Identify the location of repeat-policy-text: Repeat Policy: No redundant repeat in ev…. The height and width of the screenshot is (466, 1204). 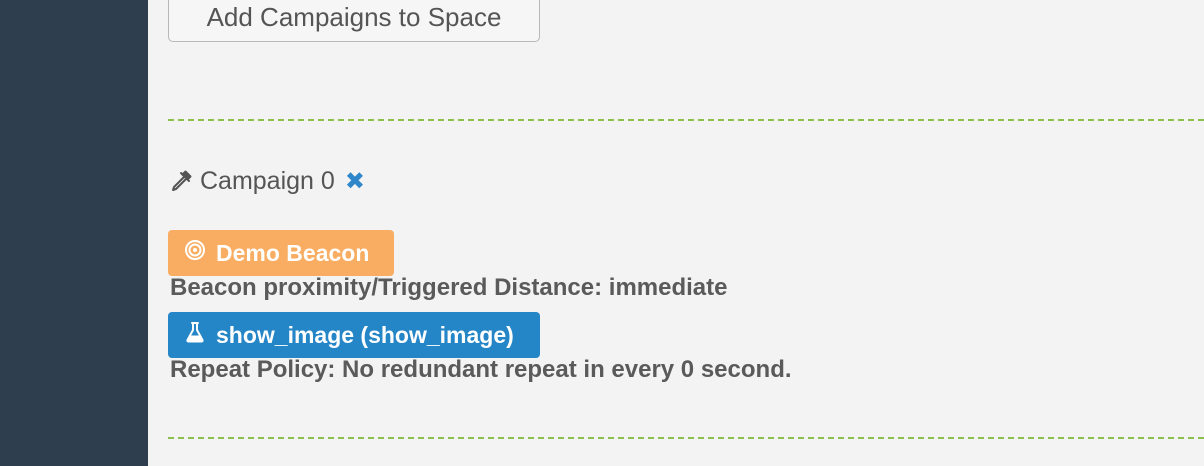
(481, 369).